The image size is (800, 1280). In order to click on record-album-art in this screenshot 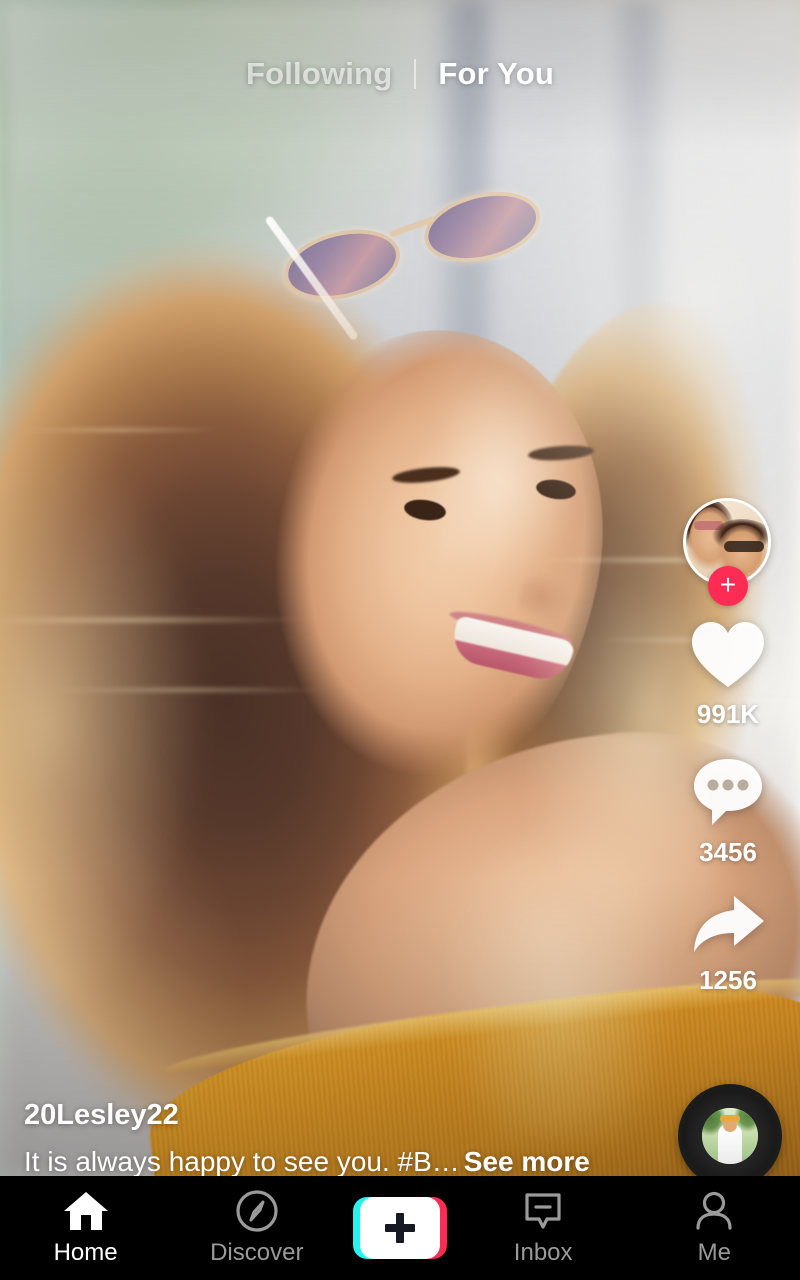, I will do `click(730, 1136)`.